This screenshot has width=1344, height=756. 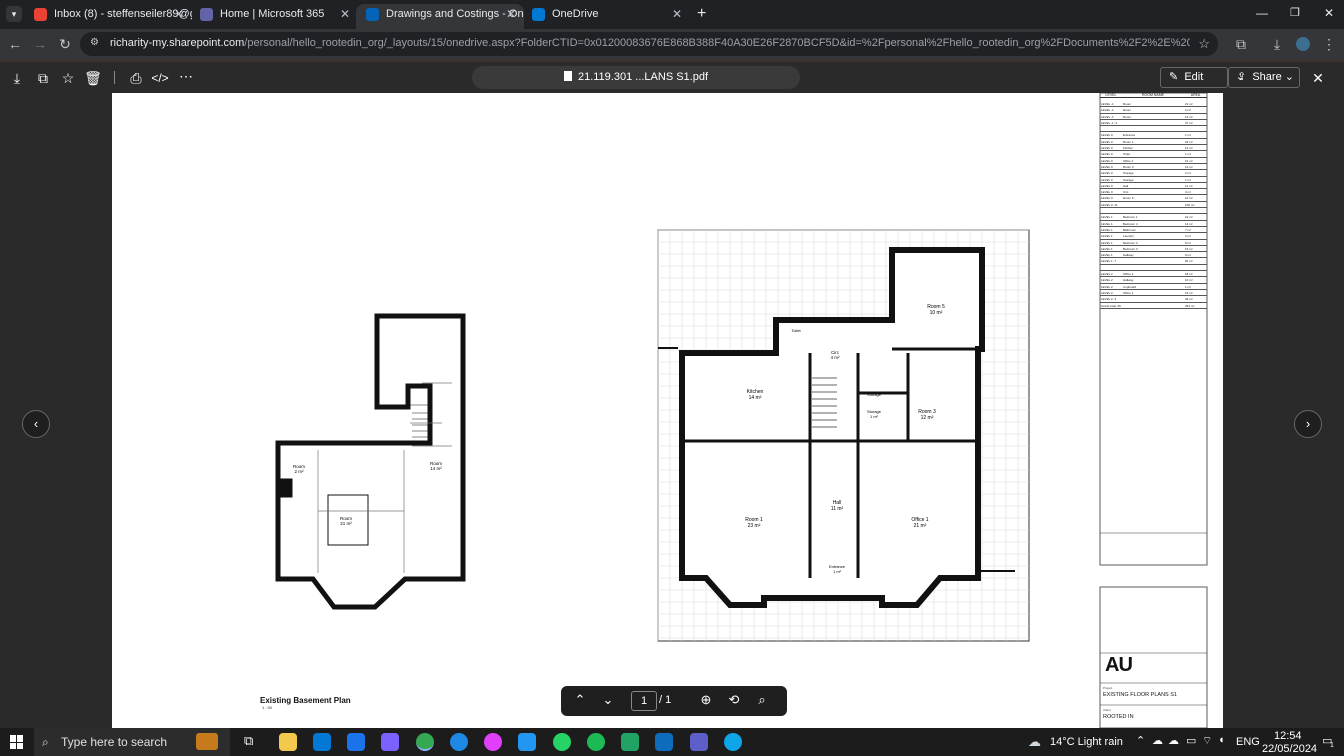 What do you see at coordinates (186, 76) in the screenshot?
I see `more-actions-icon: ⋯` at bounding box center [186, 76].